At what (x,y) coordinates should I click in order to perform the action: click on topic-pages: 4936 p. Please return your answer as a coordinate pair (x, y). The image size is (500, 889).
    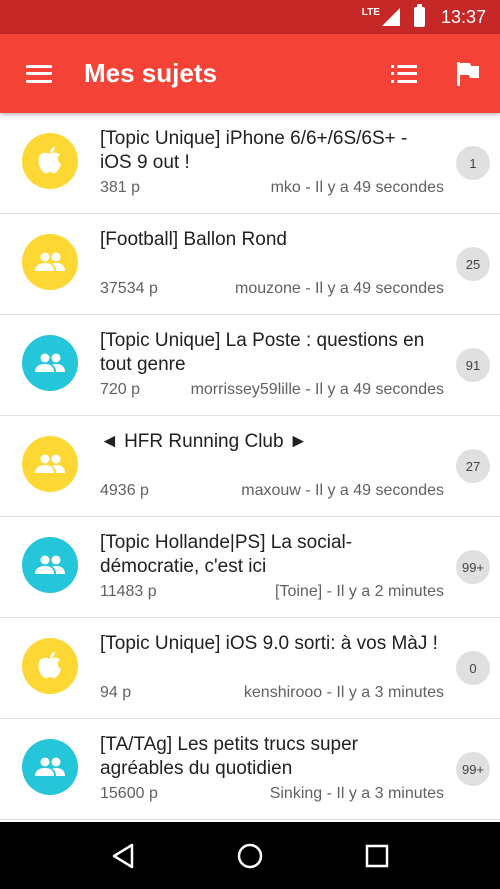
    Looking at the image, I should click on (124, 490).